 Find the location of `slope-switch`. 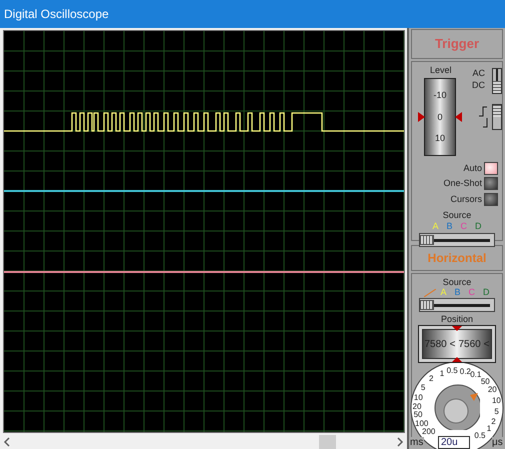

slope-switch is located at coordinates (497, 117).